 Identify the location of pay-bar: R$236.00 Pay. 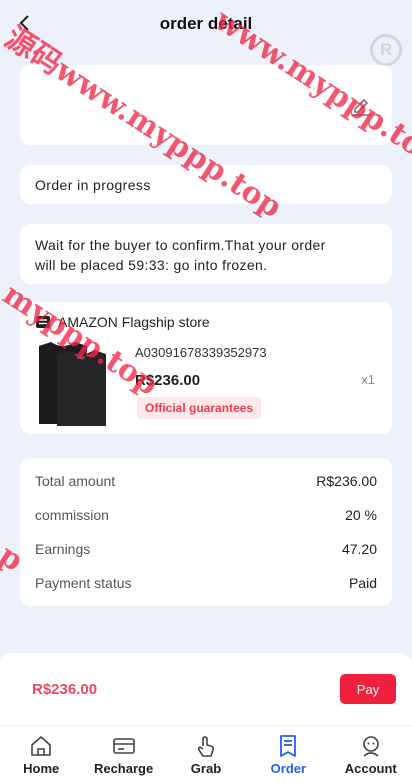
(206, 689).